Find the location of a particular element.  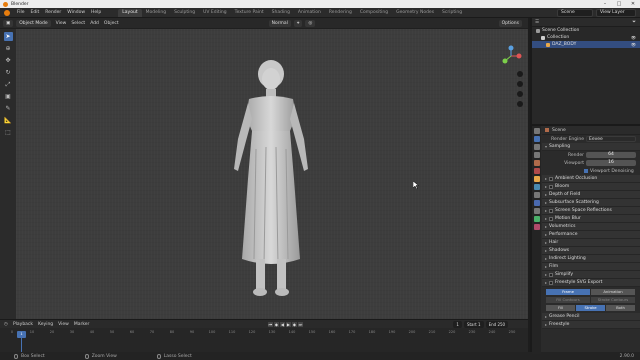

tab-sculpting: Sculpting is located at coordinates (184, 13).